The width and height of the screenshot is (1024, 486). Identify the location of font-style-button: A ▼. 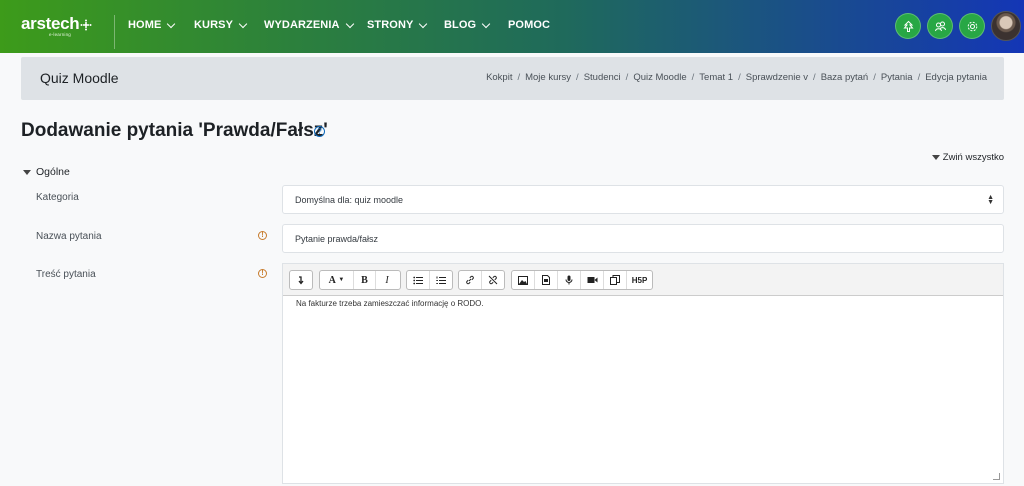
(337, 280).